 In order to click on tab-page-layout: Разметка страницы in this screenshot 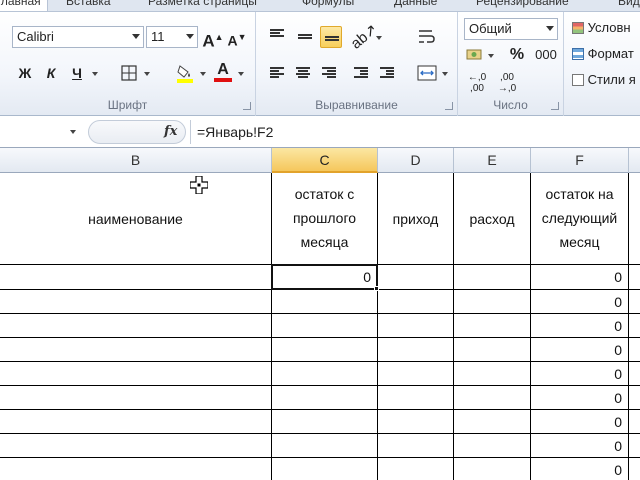, I will do `click(202, 5)`.